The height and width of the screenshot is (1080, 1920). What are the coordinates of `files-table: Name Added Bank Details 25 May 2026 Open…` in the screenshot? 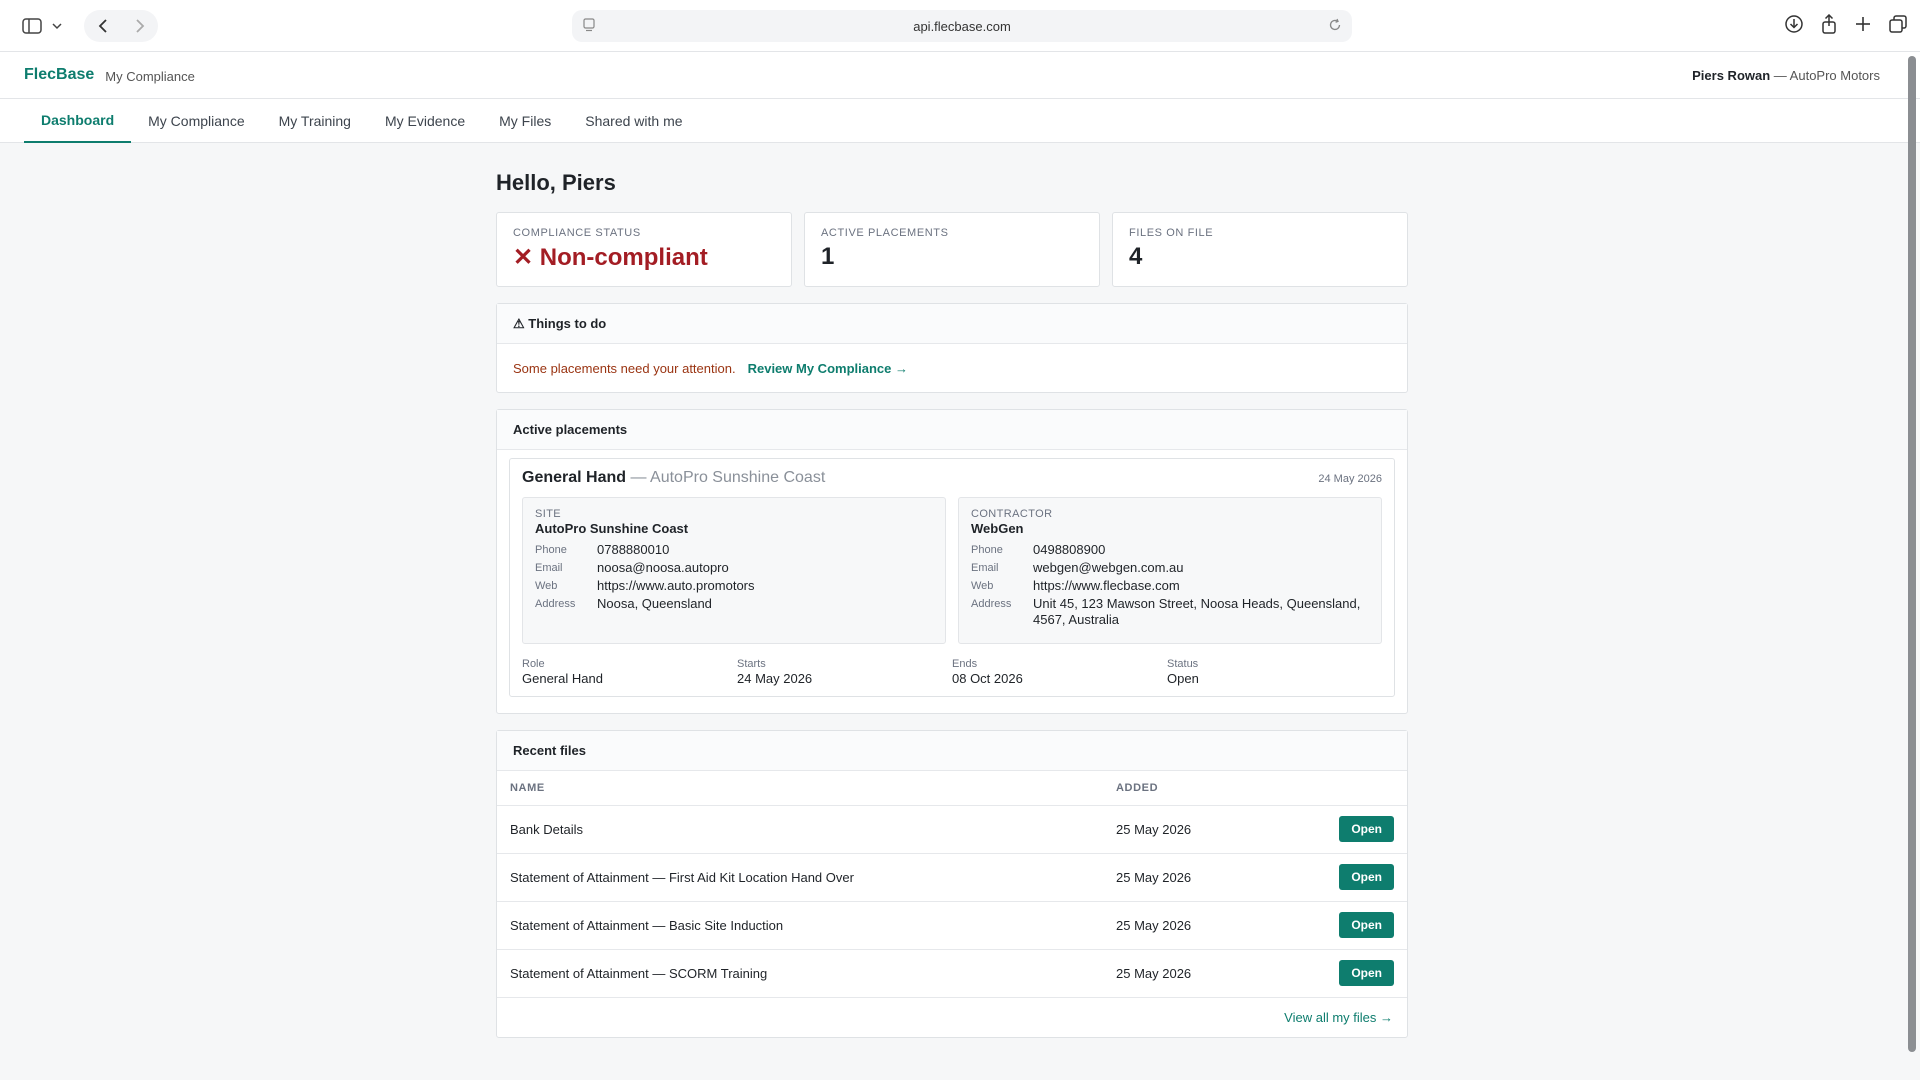 It's located at (952, 884).